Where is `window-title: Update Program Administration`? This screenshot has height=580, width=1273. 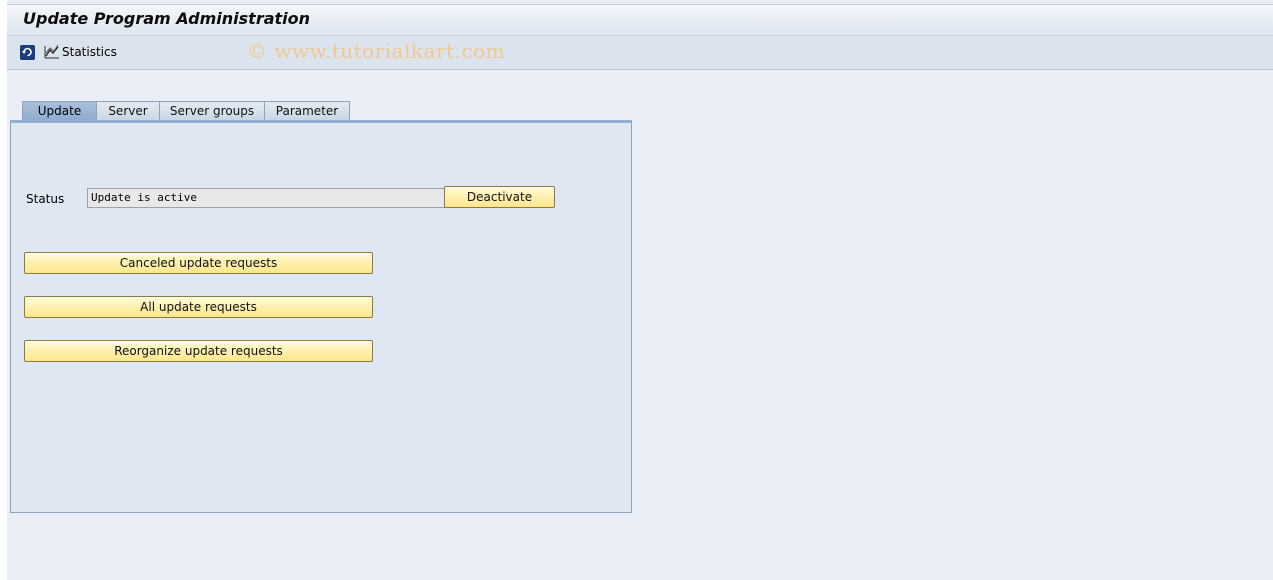 window-title: Update Program Administration is located at coordinates (167, 18).